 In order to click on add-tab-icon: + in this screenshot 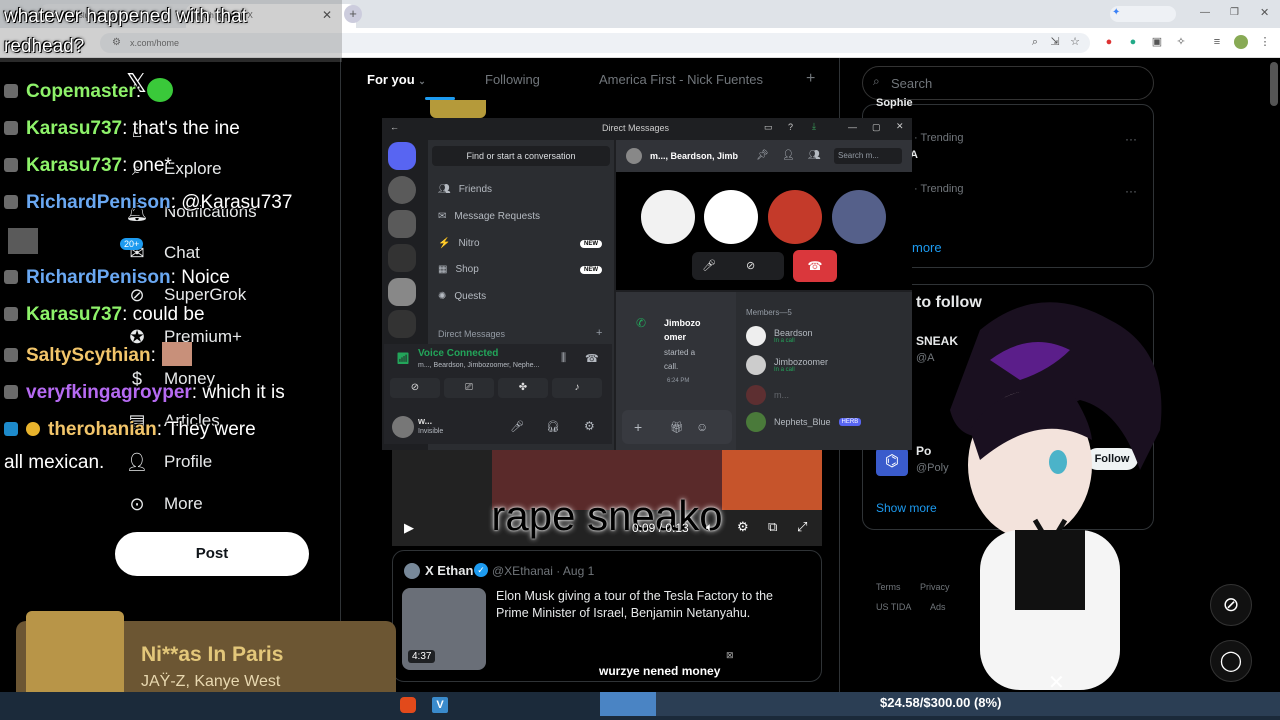, I will do `click(810, 79)`.